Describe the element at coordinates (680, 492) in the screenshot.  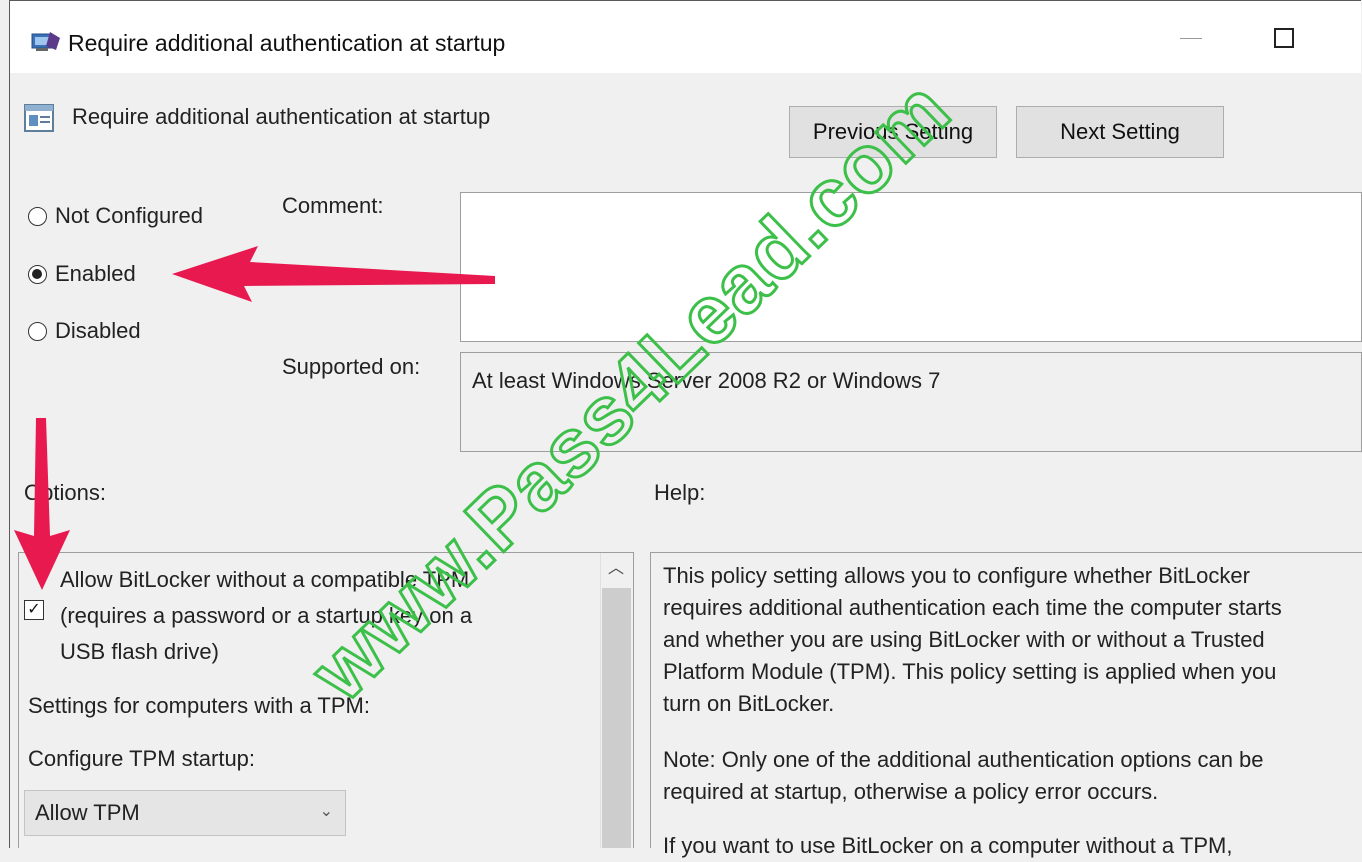
I see `help-section-label: Help:` at that location.